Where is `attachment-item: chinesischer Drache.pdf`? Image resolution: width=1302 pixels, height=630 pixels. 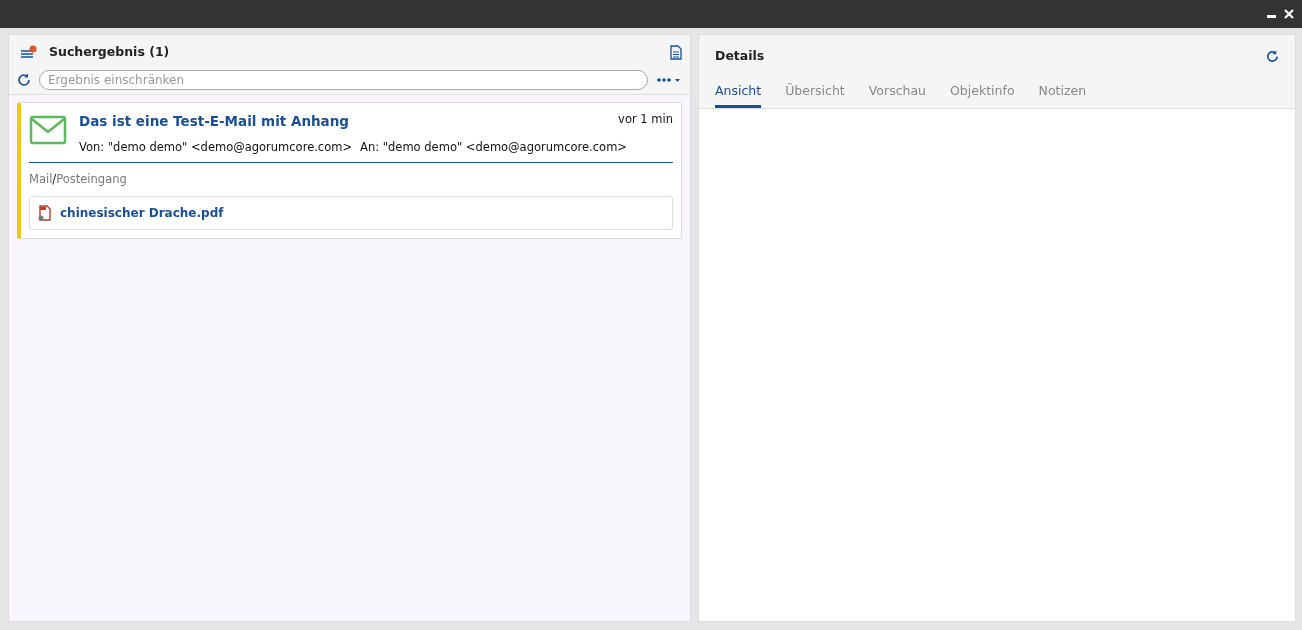 attachment-item: chinesischer Drache.pdf is located at coordinates (351, 212).